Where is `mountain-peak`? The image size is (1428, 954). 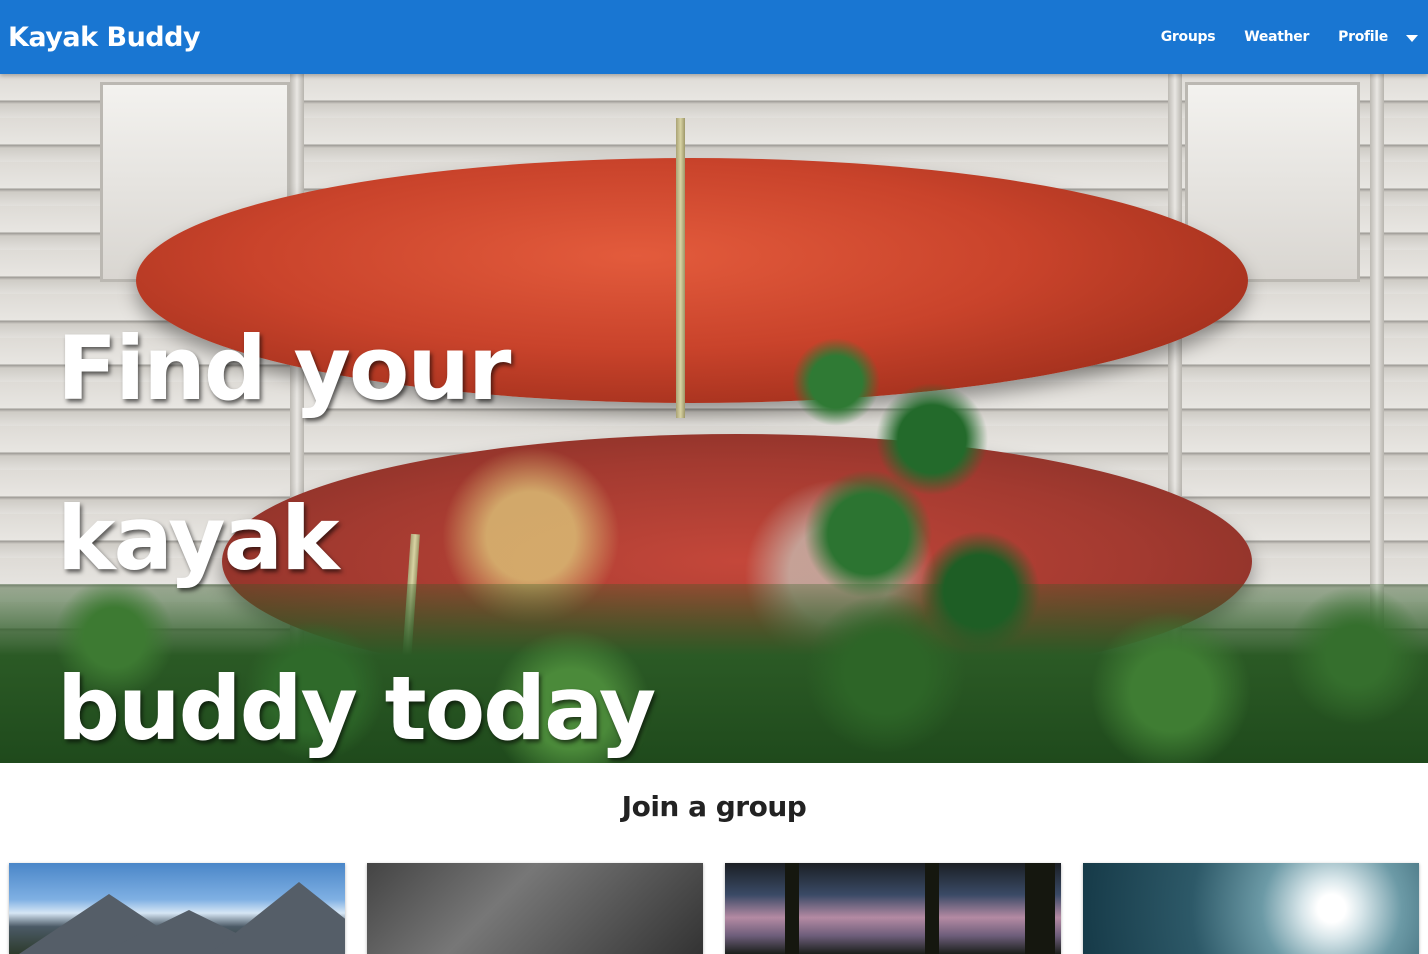 mountain-peak is located at coordinates (277, 918).